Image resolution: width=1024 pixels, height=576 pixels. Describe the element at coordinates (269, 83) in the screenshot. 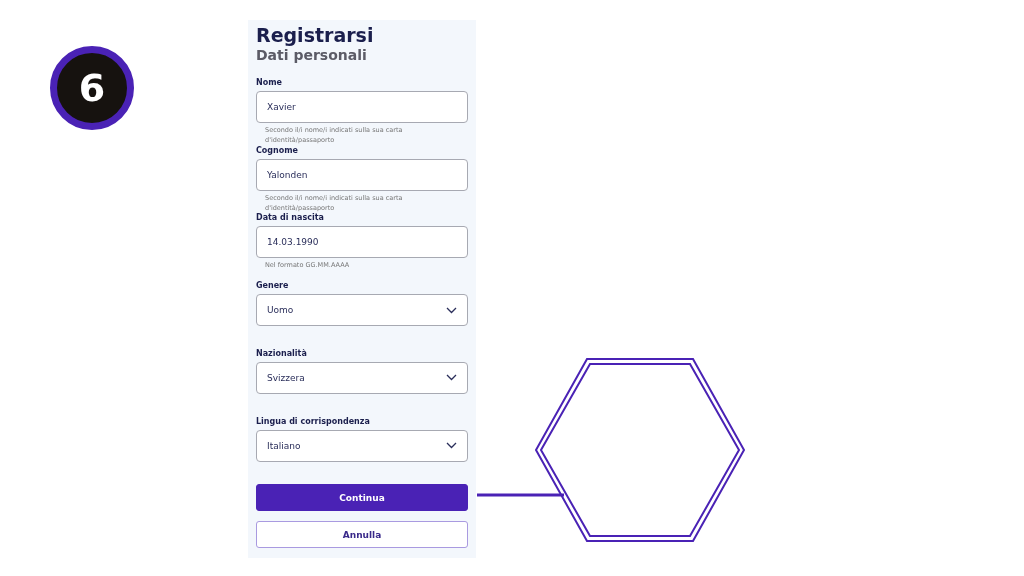

I see `field-label: Nome` at that location.